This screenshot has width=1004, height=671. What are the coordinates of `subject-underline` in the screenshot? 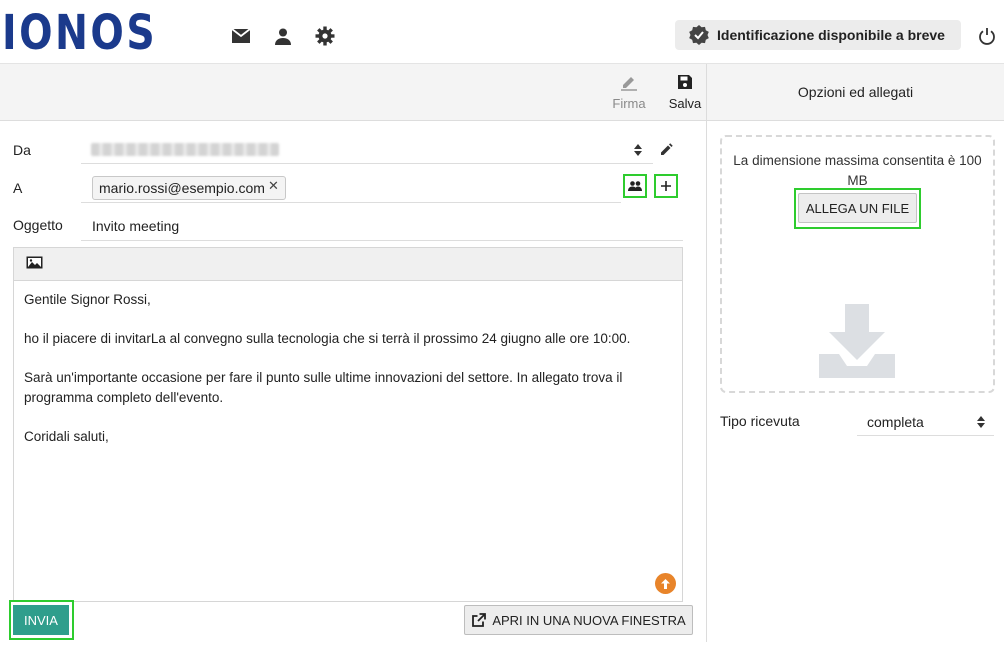 It's located at (382, 240).